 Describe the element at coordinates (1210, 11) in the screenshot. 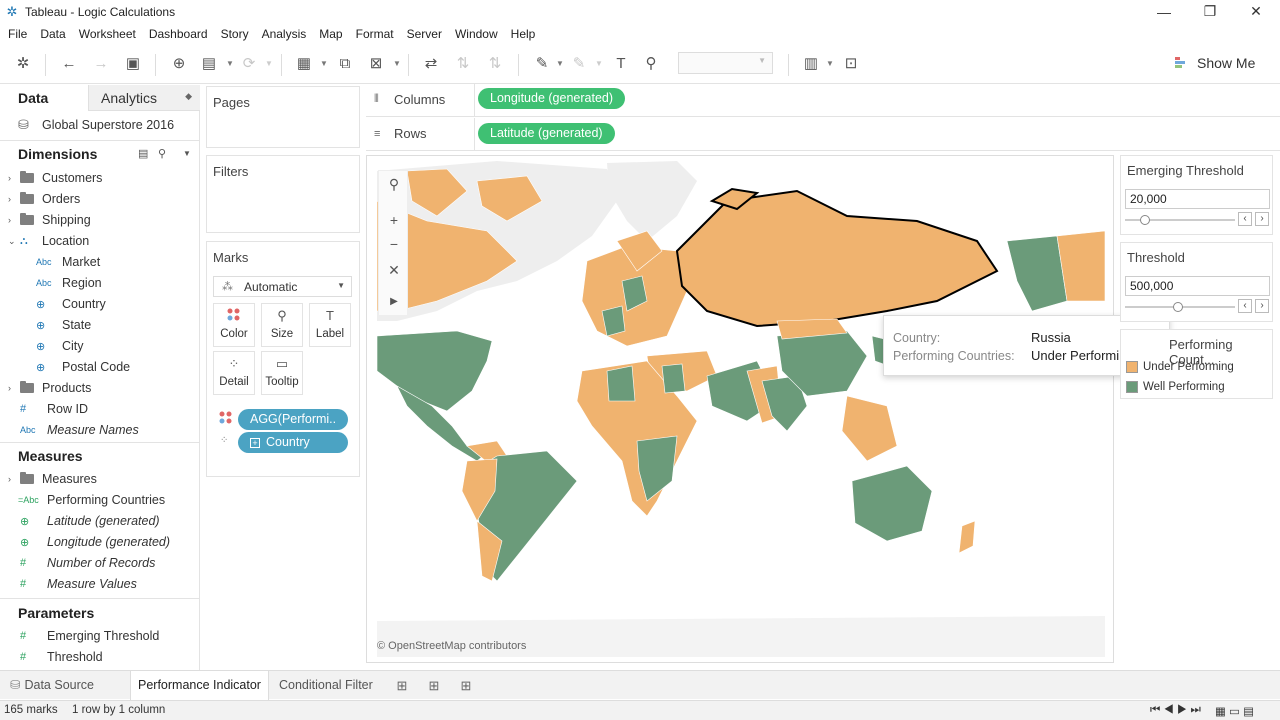

I see `restore-button: ❐` at that location.